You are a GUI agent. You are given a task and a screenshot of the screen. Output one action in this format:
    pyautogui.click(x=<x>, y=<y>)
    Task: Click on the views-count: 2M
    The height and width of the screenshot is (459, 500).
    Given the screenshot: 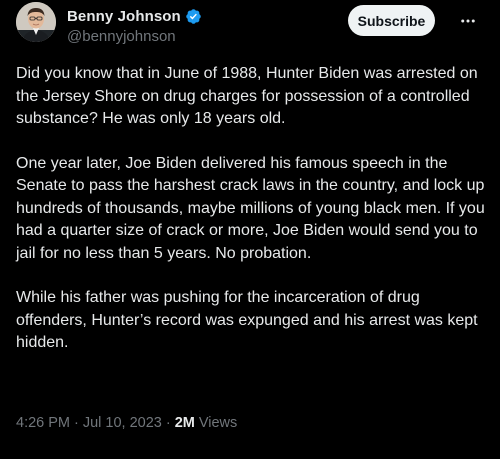 What is the action you would take?
    pyautogui.click(x=185, y=423)
    